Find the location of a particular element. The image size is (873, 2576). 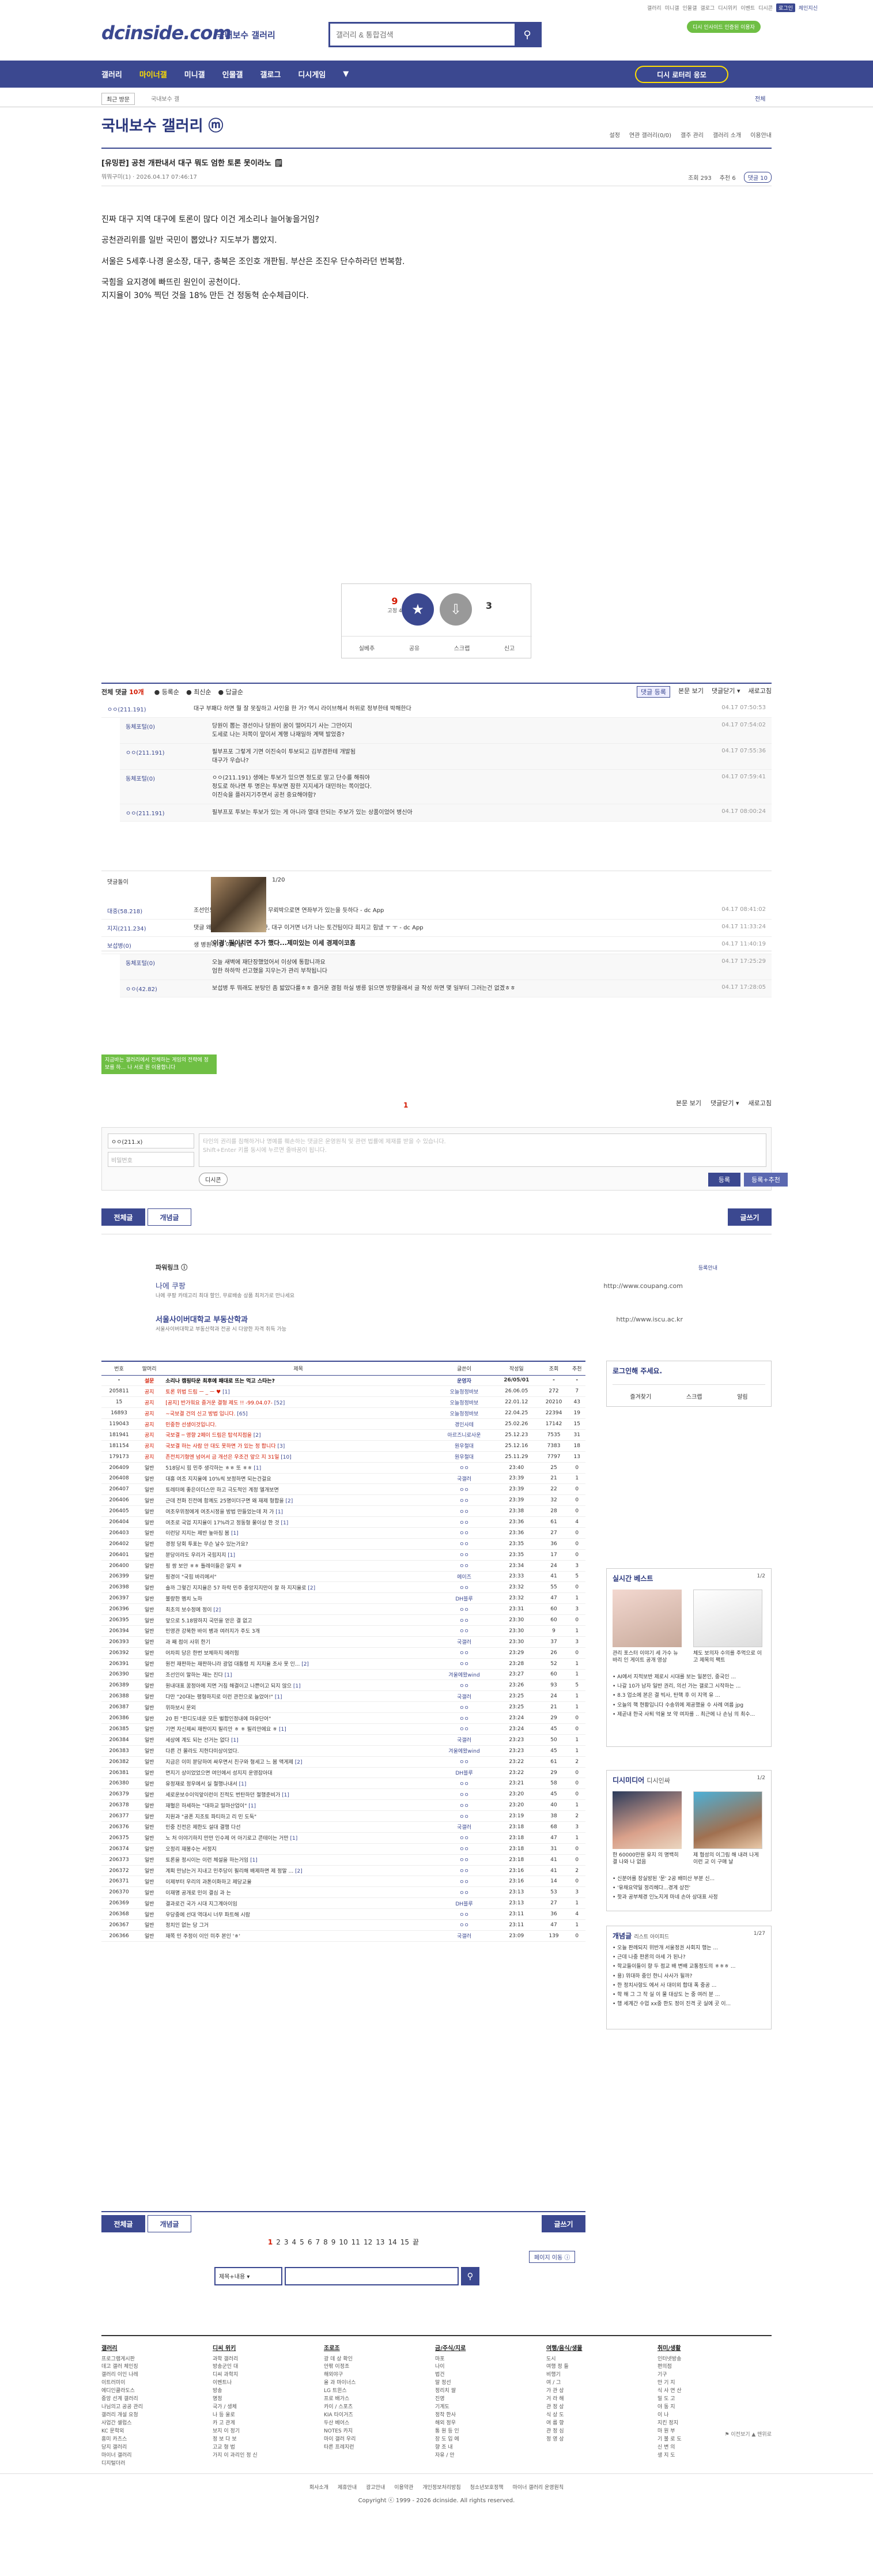

page-number: 9 is located at coordinates (333, 2242).